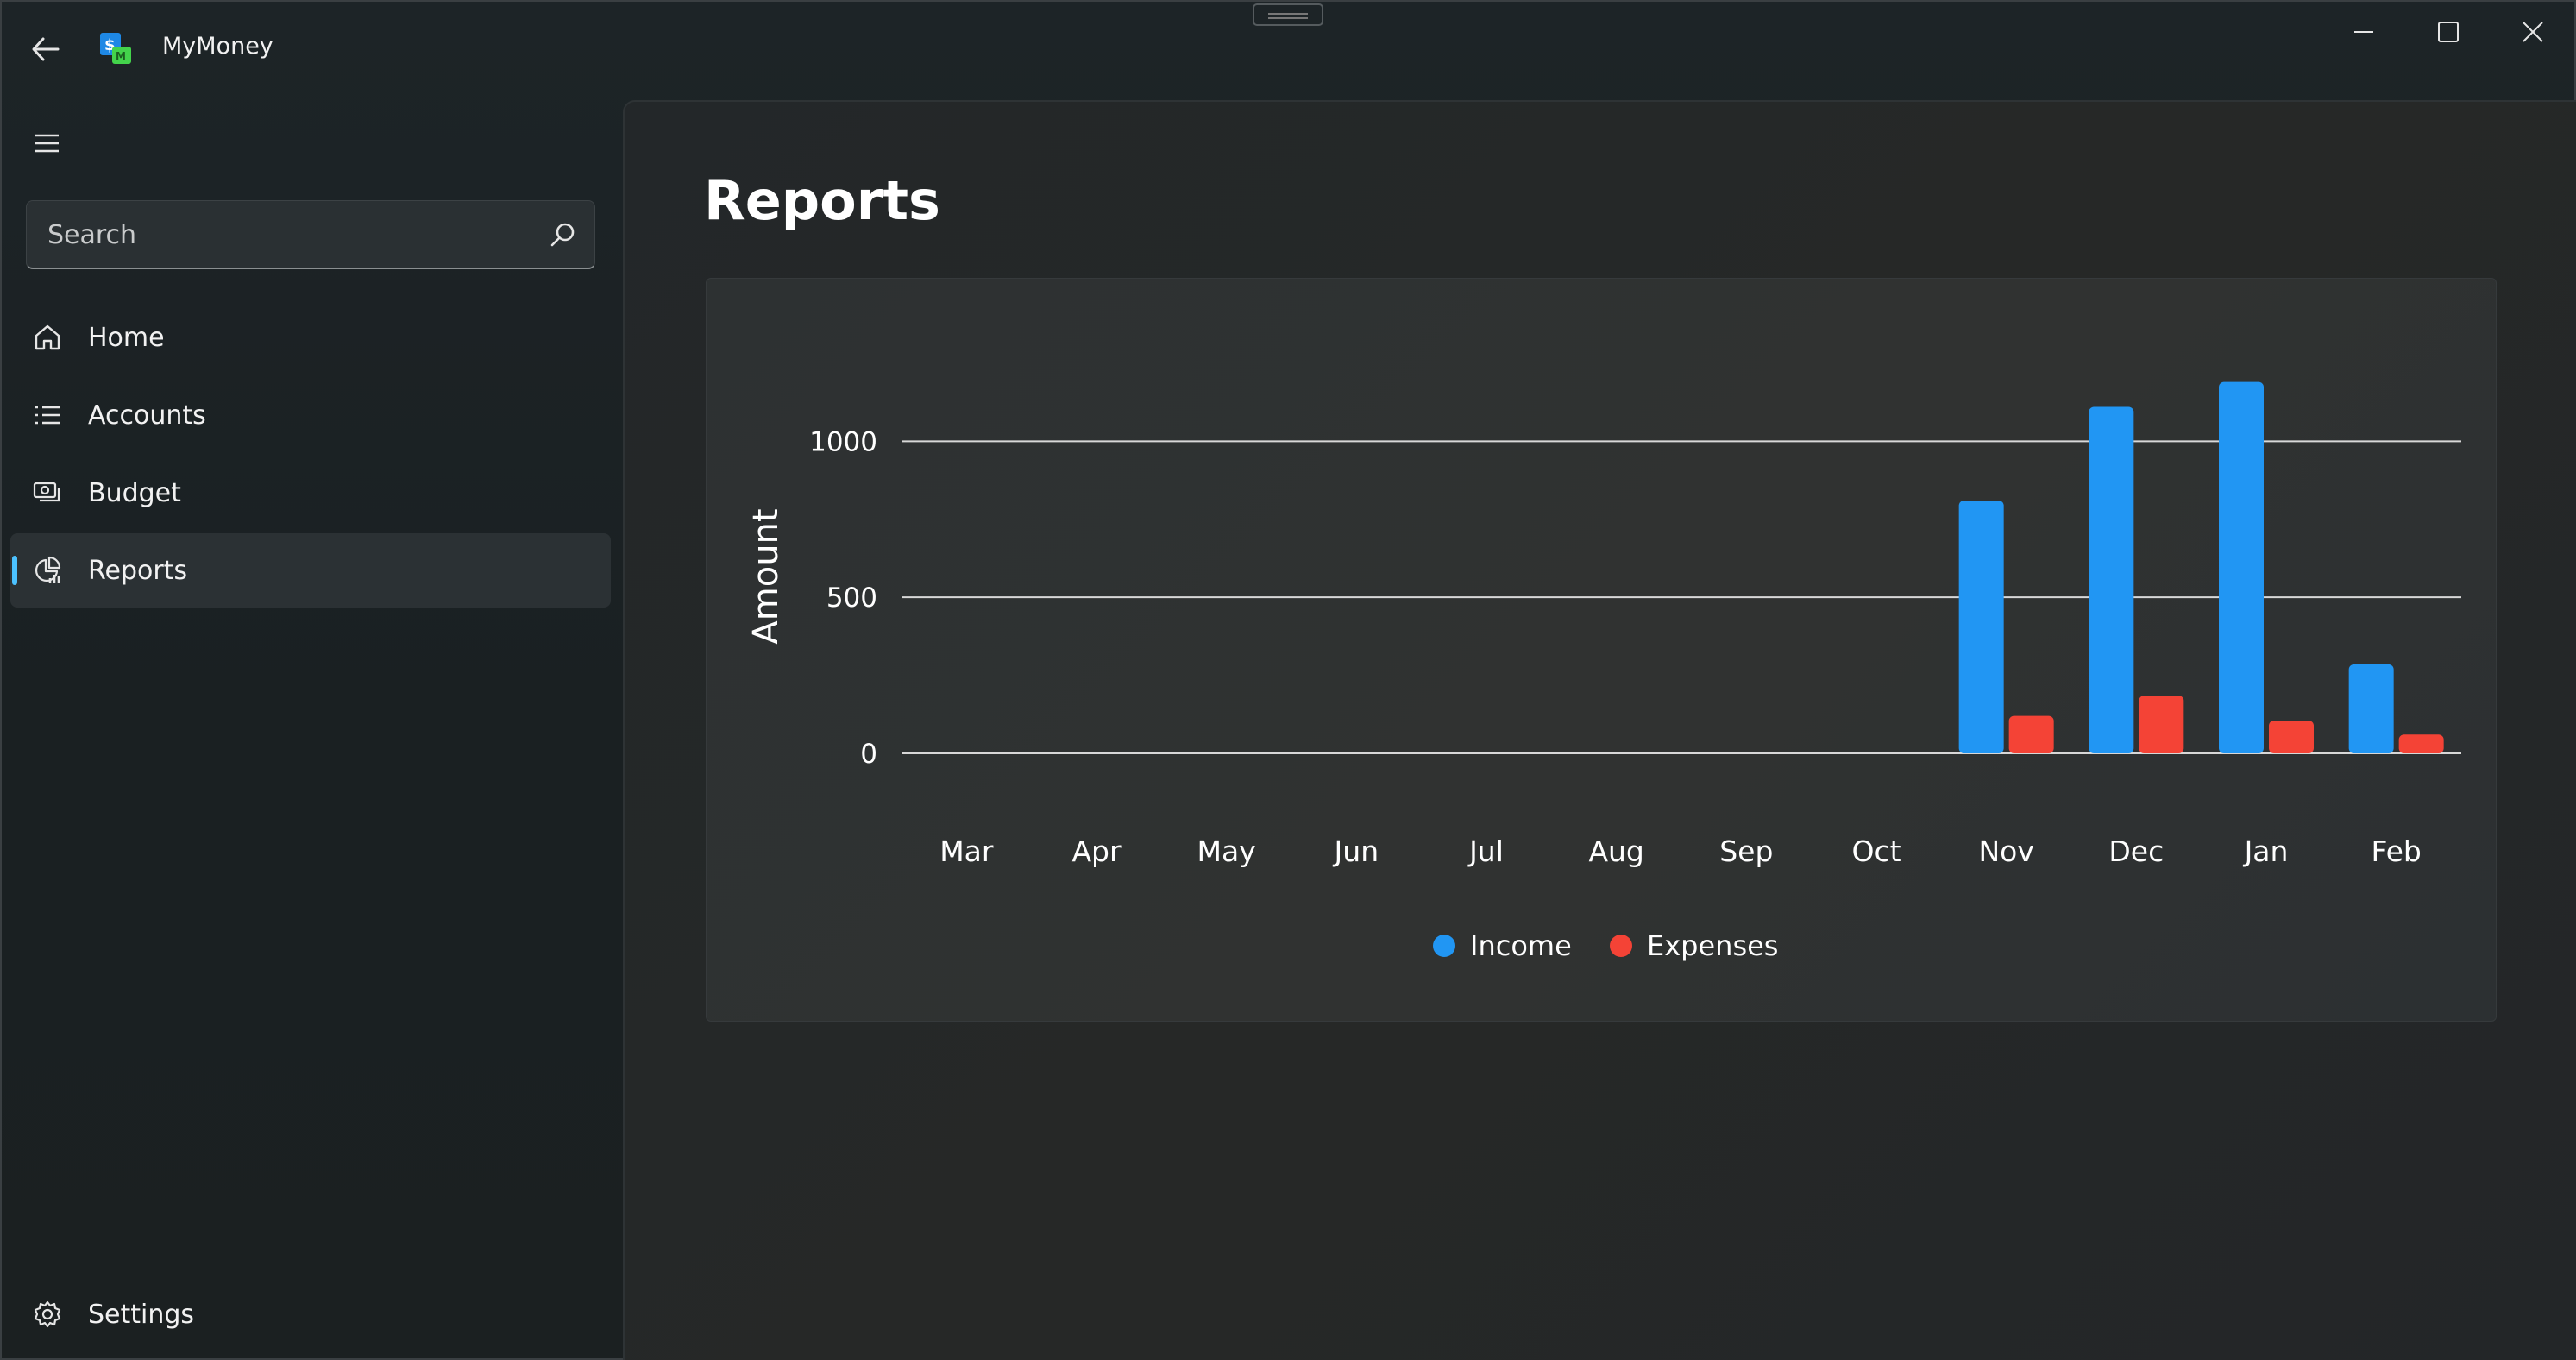 Image resolution: width=2576 pixels, height=1360 pixels. I want to click on minimize-icon, so click(2363, 32).